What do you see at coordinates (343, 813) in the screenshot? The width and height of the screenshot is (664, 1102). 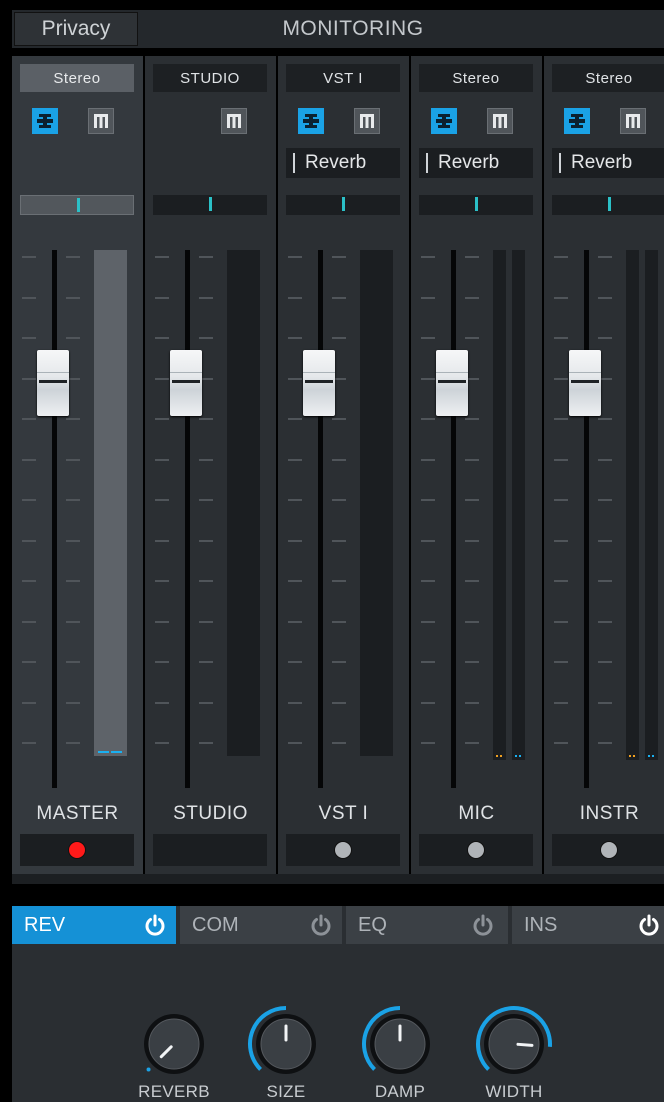 I see `channel-name: VST I` at bounding box center [343, 813].